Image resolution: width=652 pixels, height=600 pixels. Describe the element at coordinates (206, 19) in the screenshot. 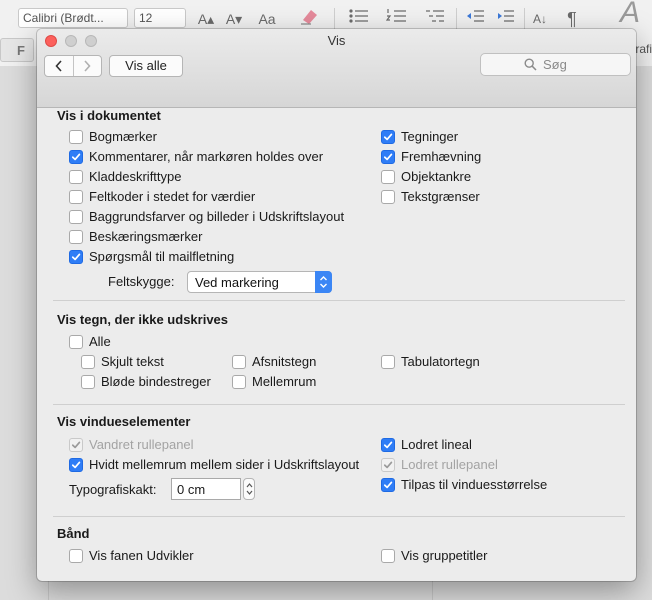

I see `grow-font-icon: A▴` at that location.